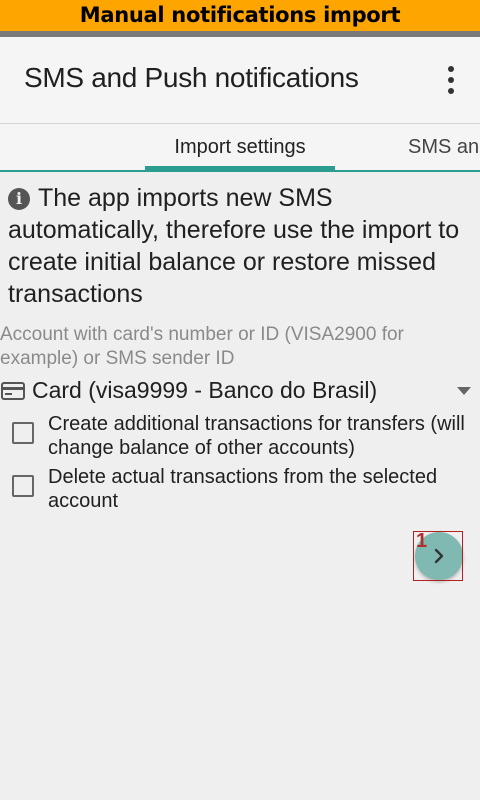  I want to click on tab-import-settings-label: Import settings, so click(240, 147).